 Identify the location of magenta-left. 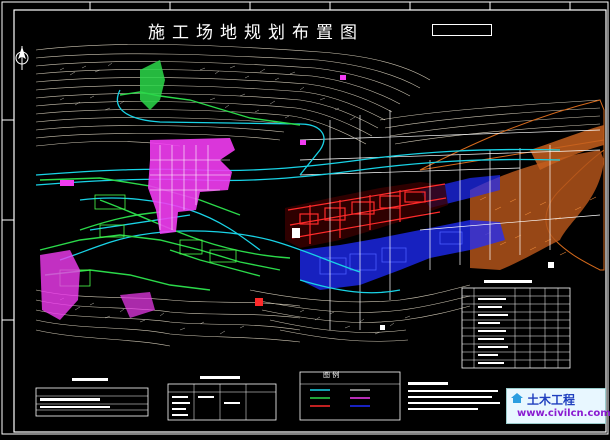
(60, 285).